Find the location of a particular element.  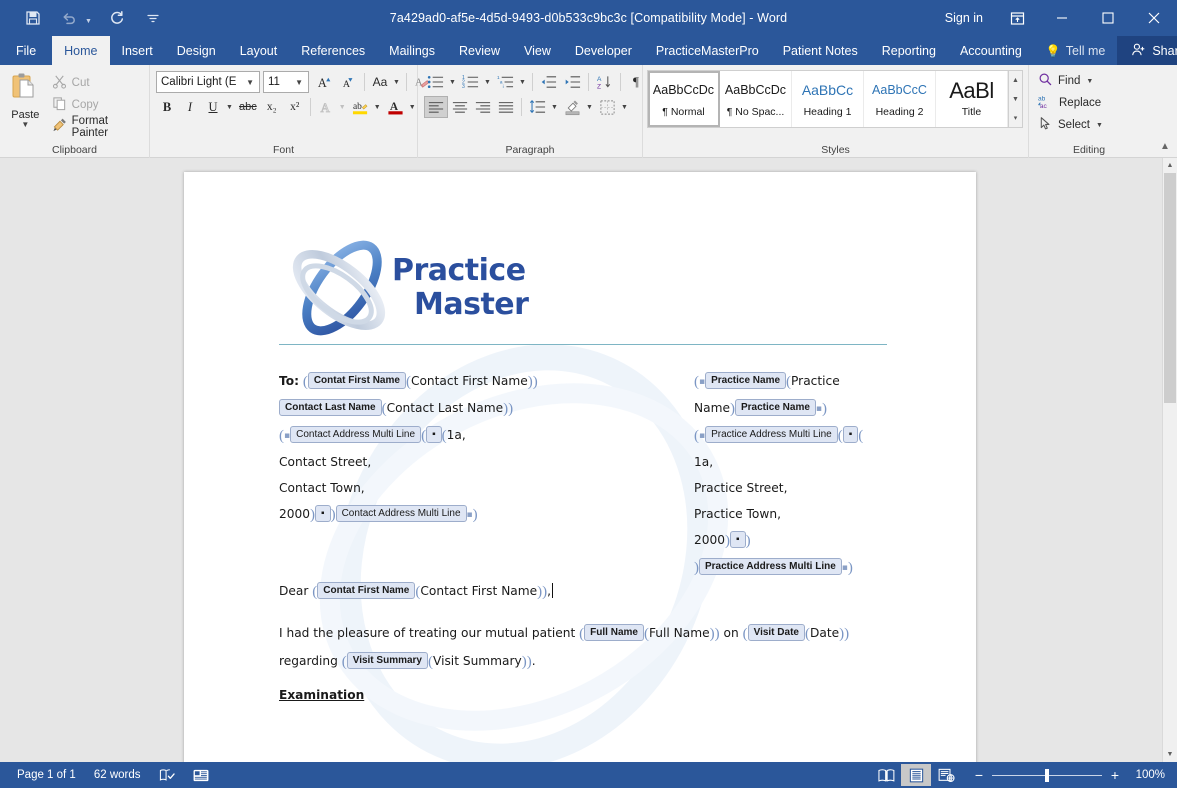

word-count-status: 62 words is located at coordinates (117, 775).